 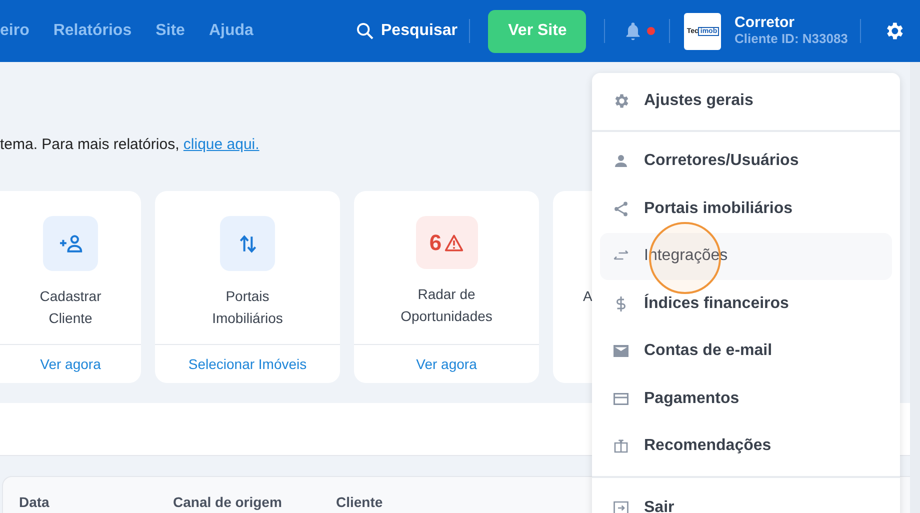 What do you see at coordinates (621, 446) in the screenshot?
I see `gift-icon` at bounding box center [621, 446].